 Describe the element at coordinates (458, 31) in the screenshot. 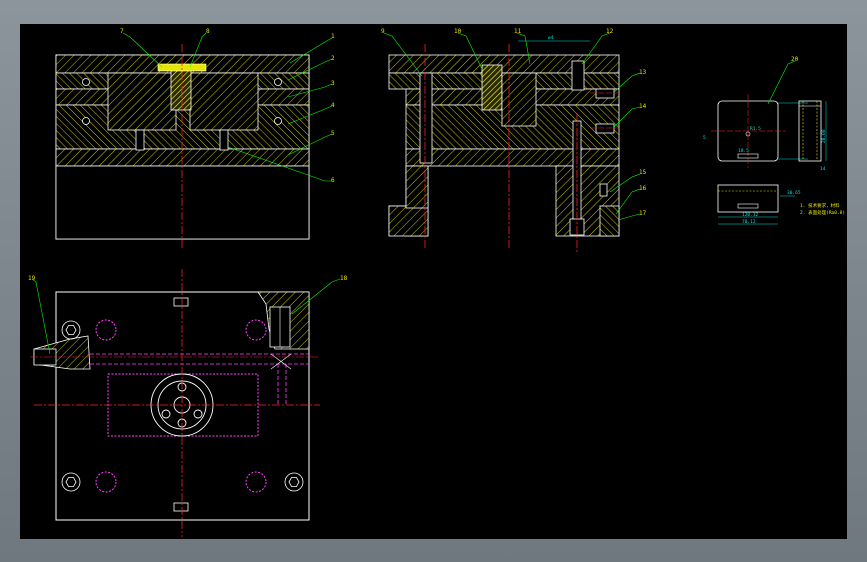

I see `part-label-10: 10` at that location.